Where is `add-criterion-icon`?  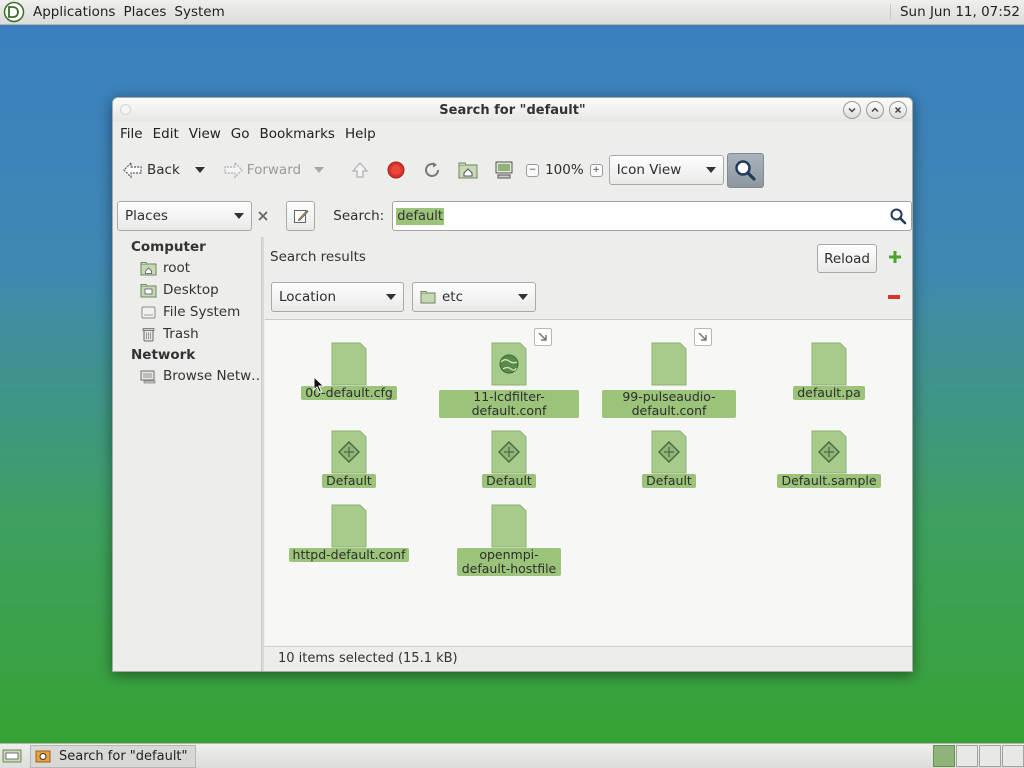 add-criterion-icon is located at coordinates (895, 257).